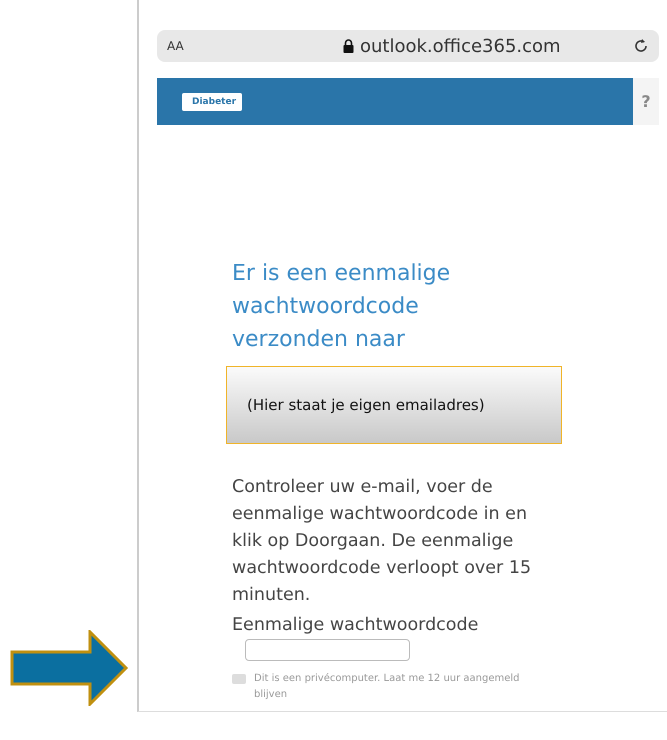 This screenshot has width=667, height=740. I want to click on lock-icon, so click(348, 46).